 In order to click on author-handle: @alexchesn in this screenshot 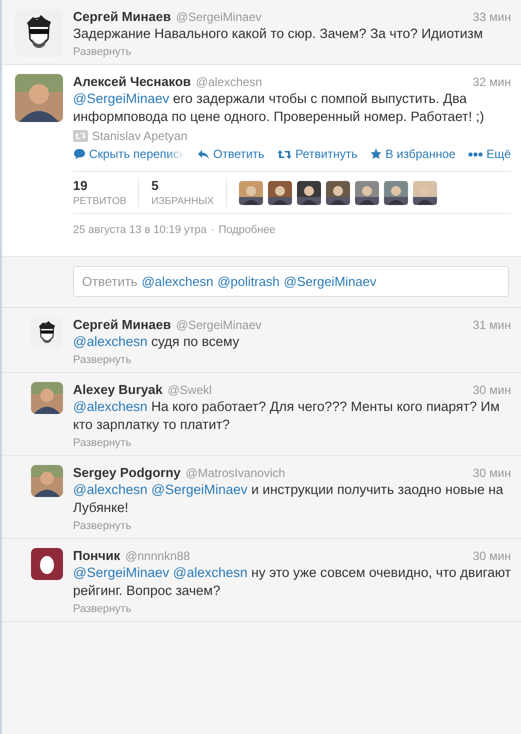, I will do `click(332, 82)`.